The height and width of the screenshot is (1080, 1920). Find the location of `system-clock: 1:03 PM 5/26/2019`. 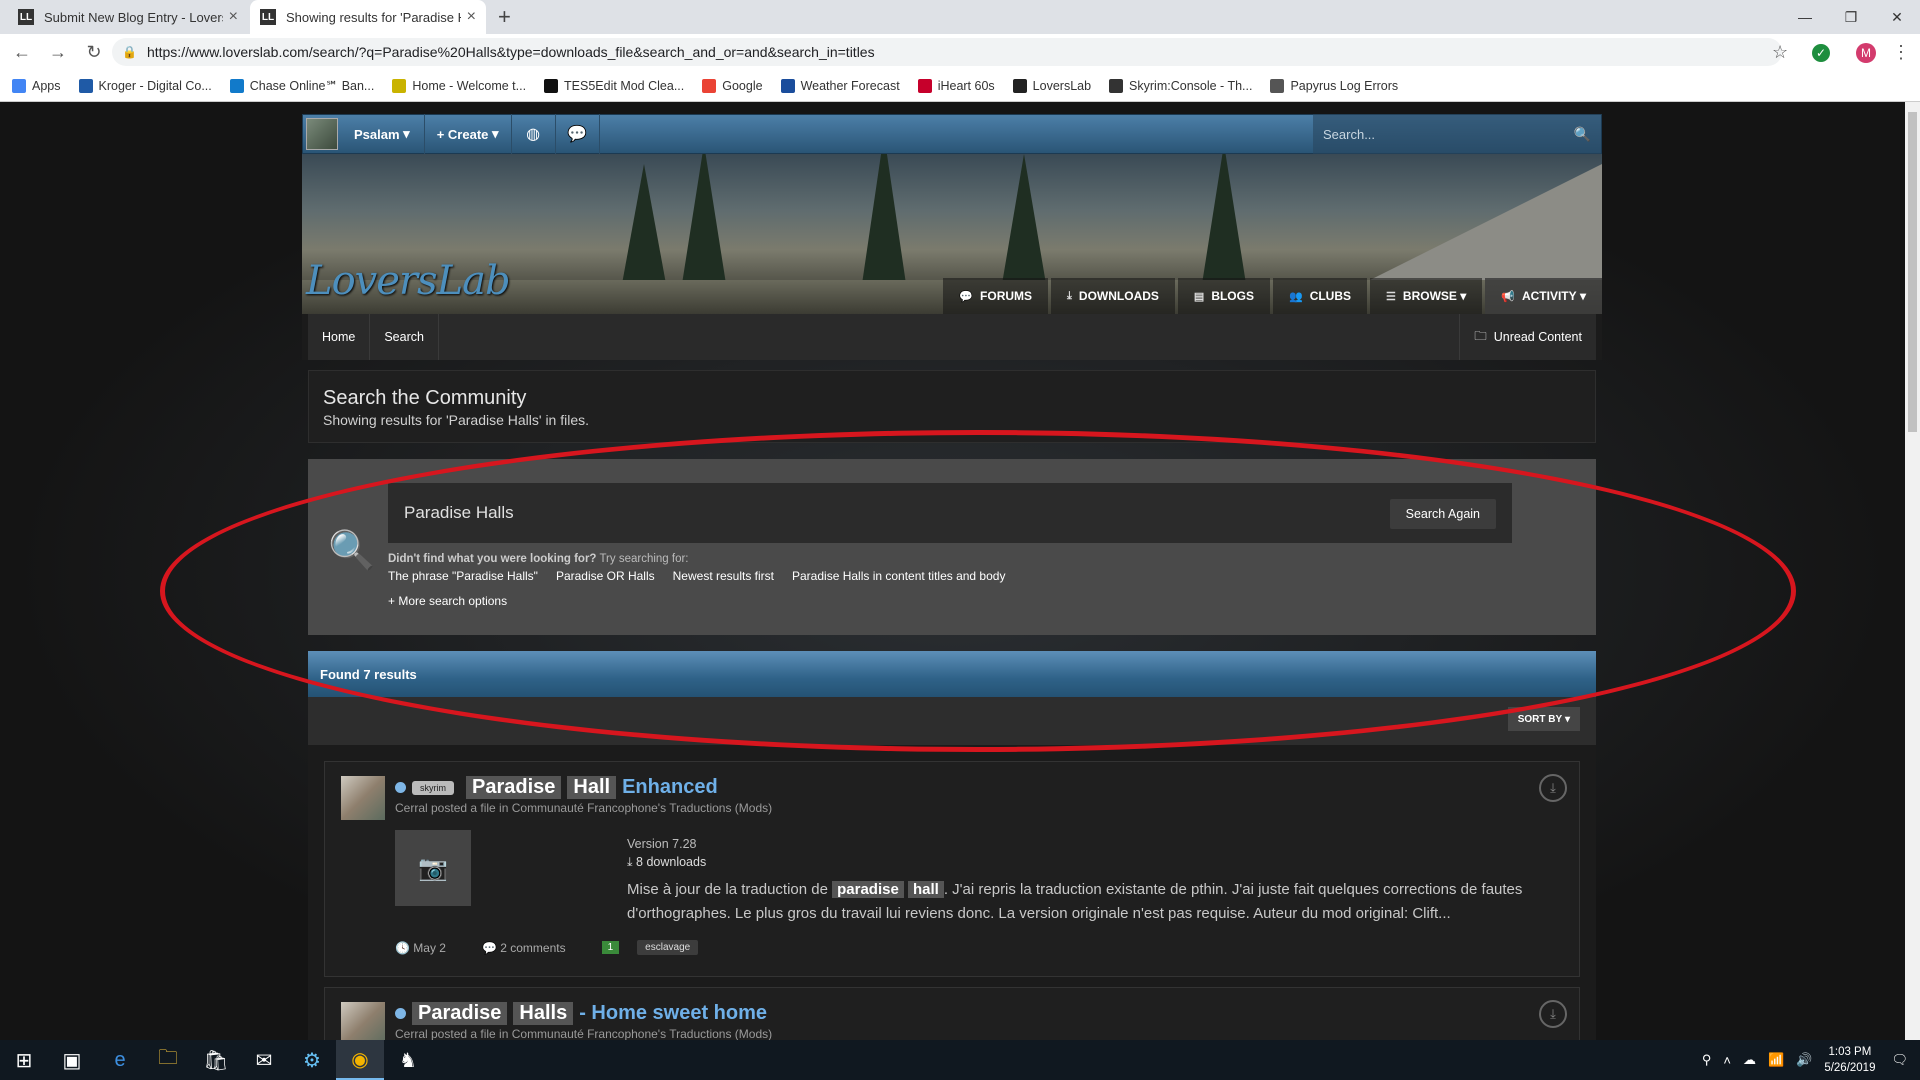

system-clock: 1:03 PM 5/26/2019 is located at coordinates (1849, 1060).